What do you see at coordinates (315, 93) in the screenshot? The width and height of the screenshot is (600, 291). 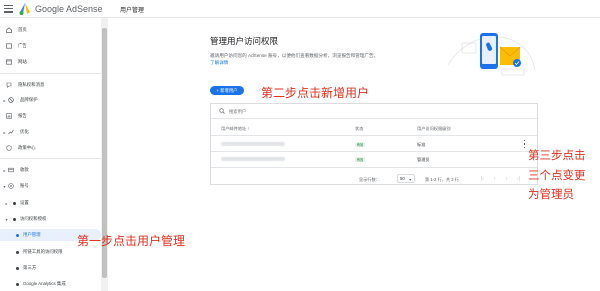 I see `annotation-step-2: 第二步点击新增用户` at bounding box center [315, 93].